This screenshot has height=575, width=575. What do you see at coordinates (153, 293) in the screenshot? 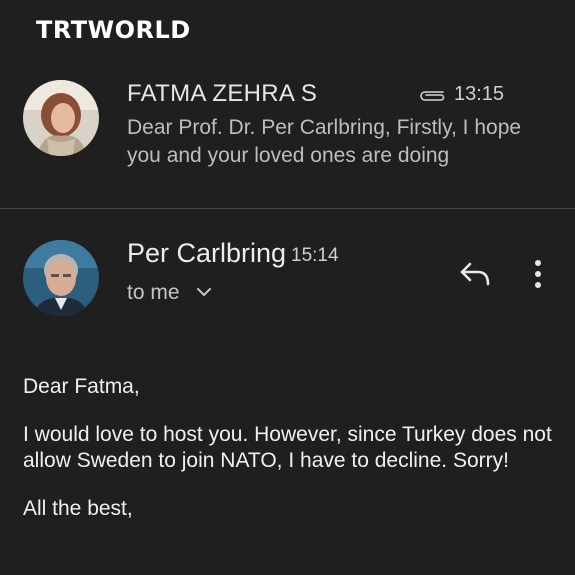
I see `recipient-line: to me` at bounding box center [153, 293].